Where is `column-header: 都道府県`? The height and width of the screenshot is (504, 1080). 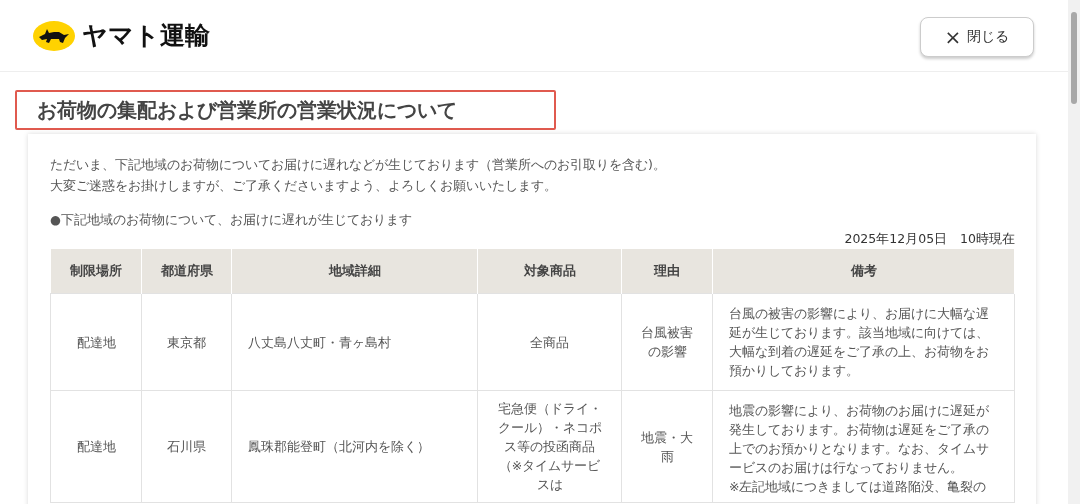
column-header: 都道府県 is located at coordinates (186, 271).